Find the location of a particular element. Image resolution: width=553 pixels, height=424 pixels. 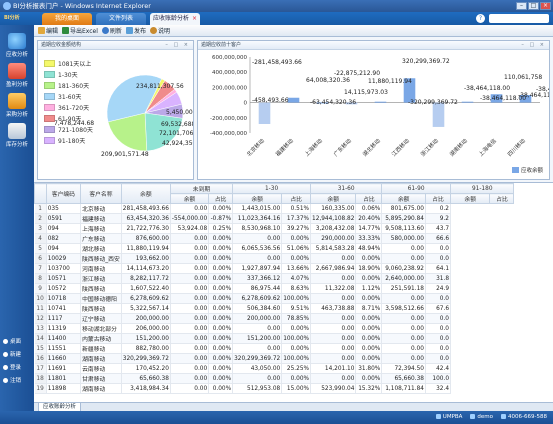

legend-item: 31-60天 is located at coordinates (68, 96).